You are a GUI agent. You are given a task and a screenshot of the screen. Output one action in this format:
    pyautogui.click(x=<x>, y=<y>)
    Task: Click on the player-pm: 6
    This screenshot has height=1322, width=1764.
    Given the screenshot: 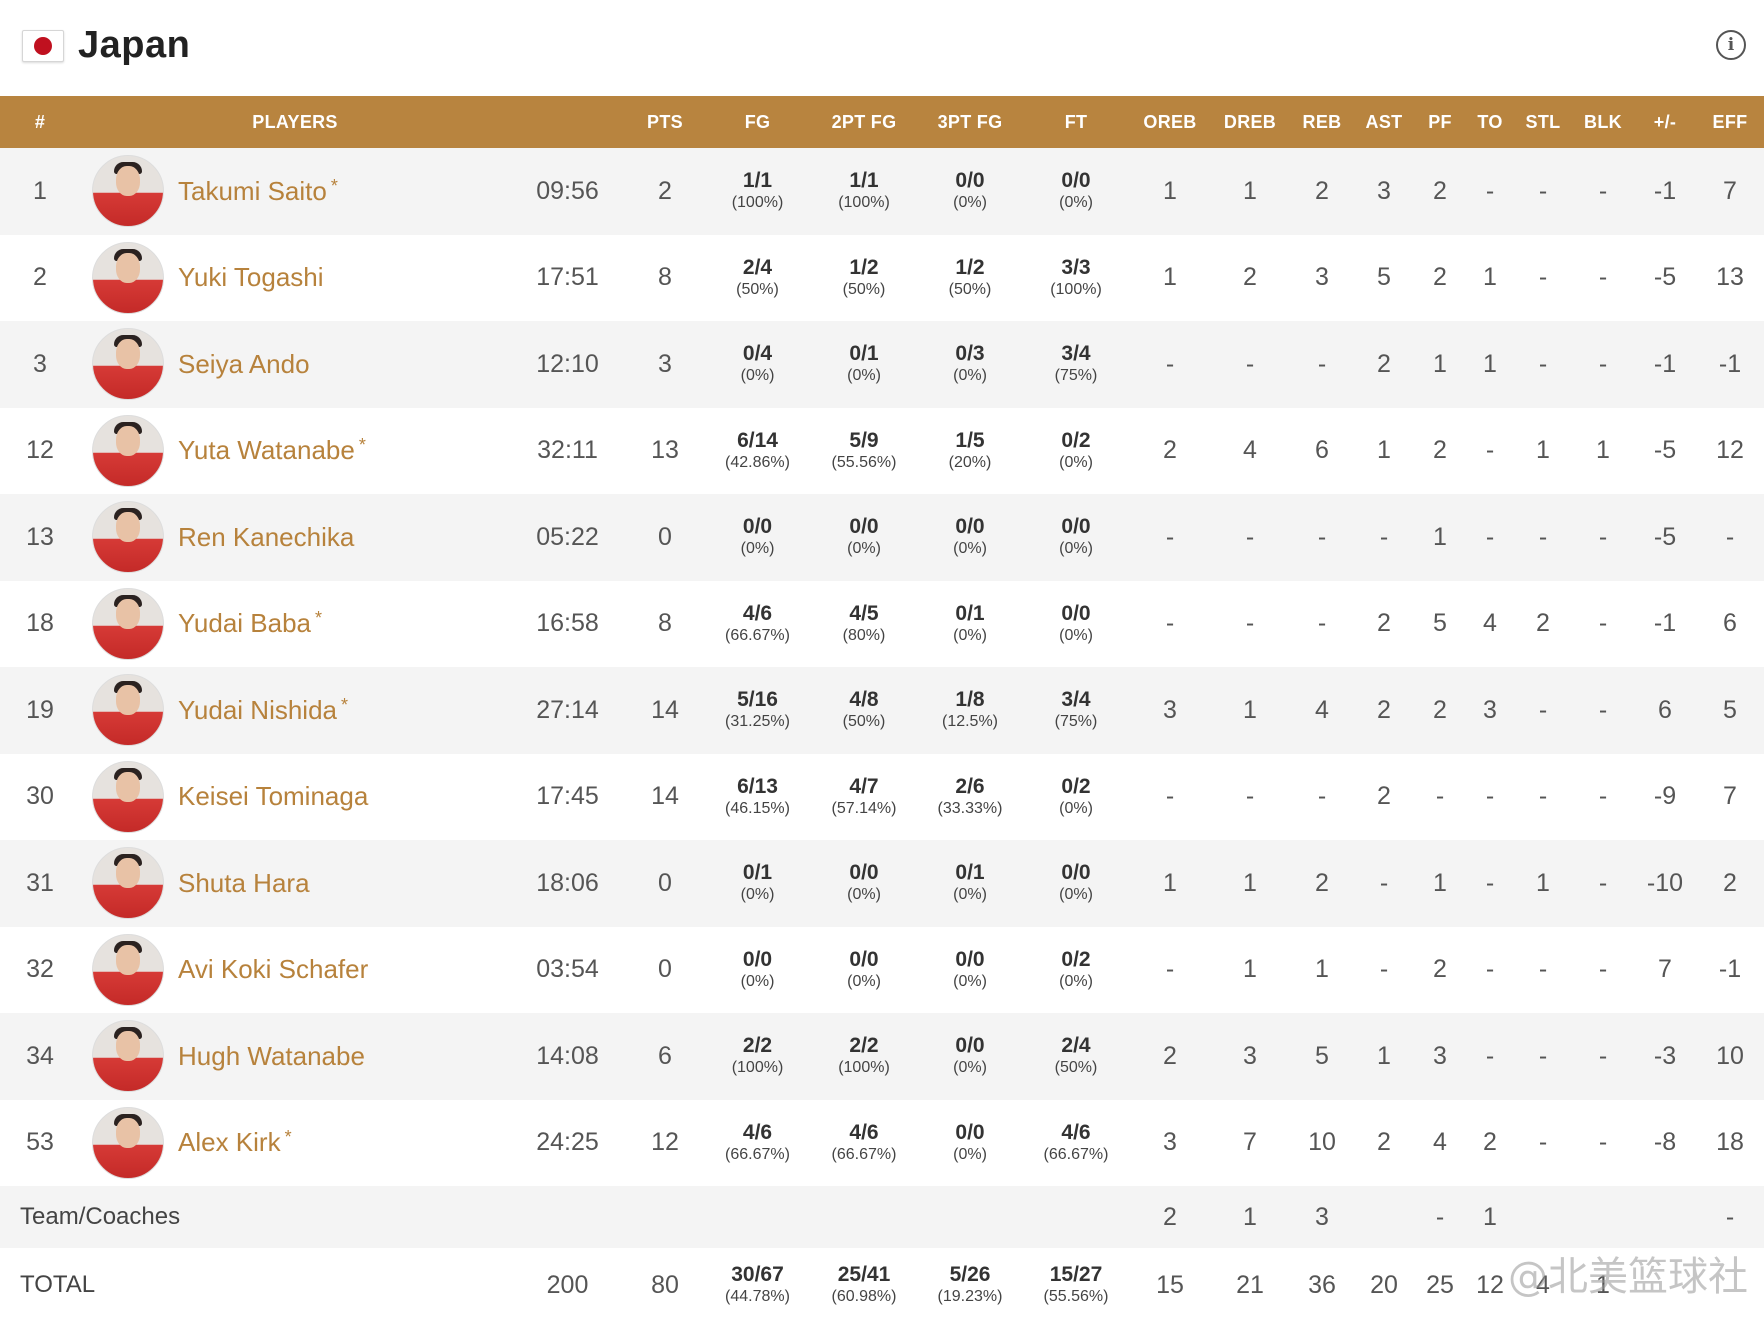 What is the action you would take?
    pyautogui.click(x=1665, y=710)
    